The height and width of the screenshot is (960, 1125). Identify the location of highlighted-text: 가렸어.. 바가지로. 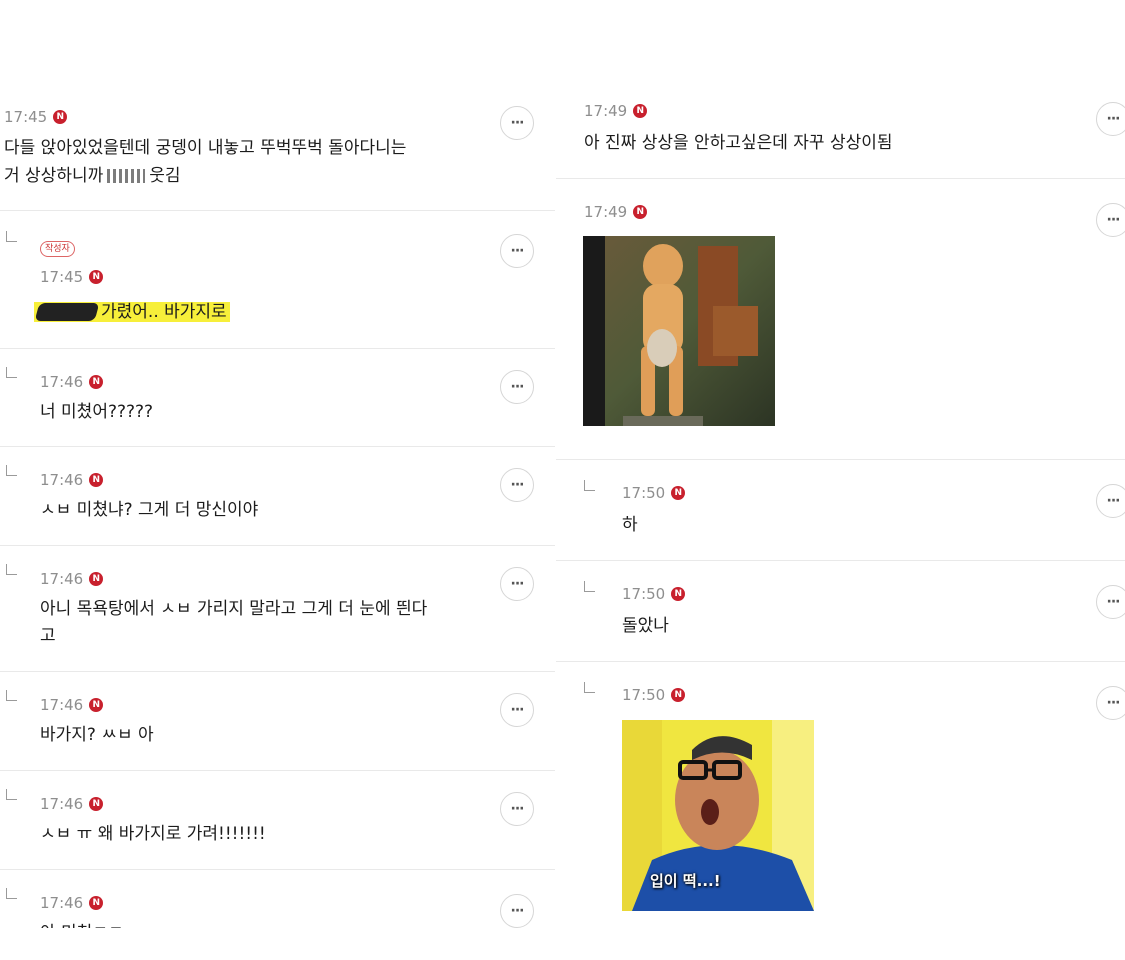
(132, 312).